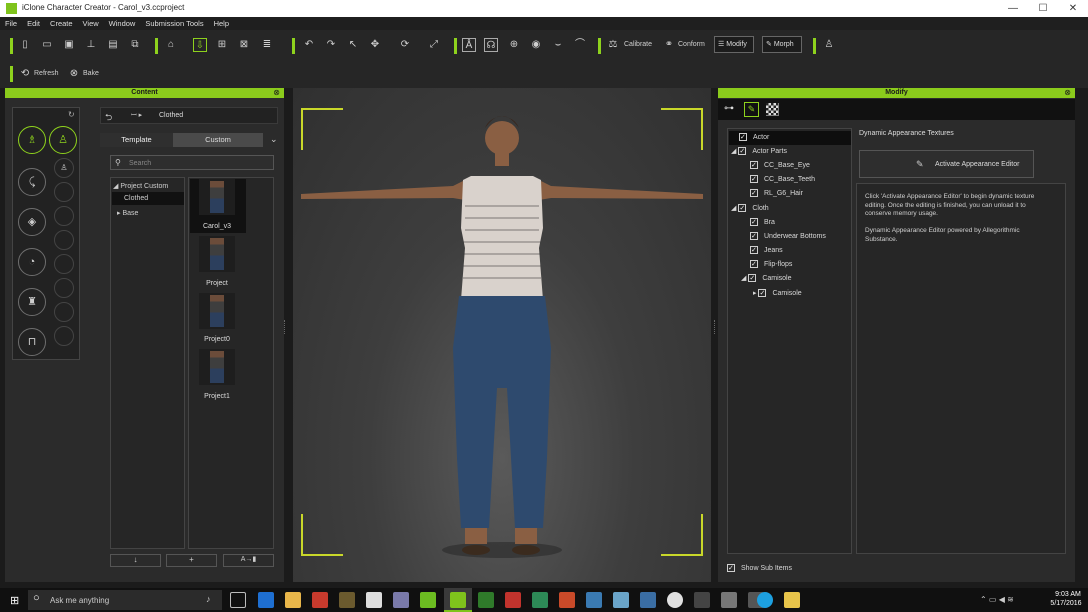  Describe the element at coordinates (64, 168) in the screenshot. I see `person-subcategory-icon: ♙` at that location.